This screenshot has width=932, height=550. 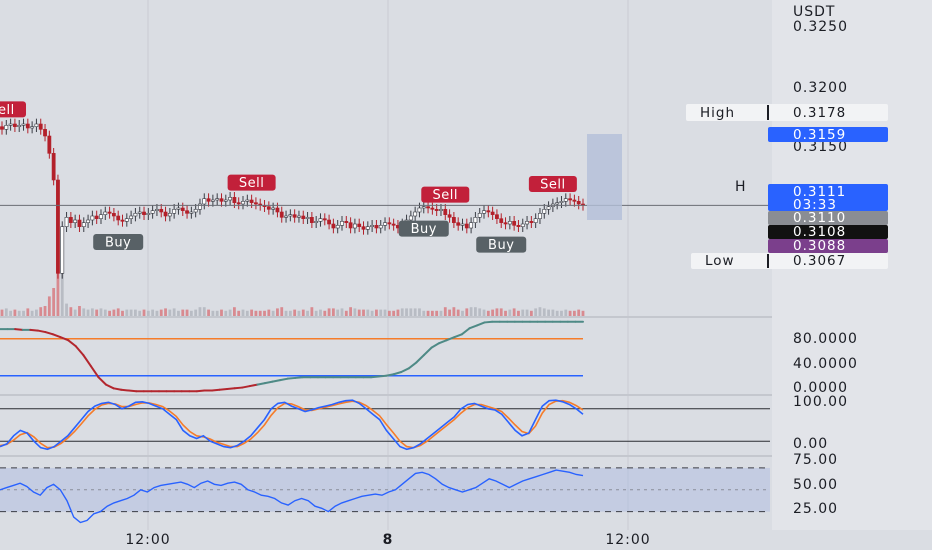 What do you see at coordinates (825, 364) in the screenshot?
I see `trend-tick: 40.0000` at bounding box center [825, 364].